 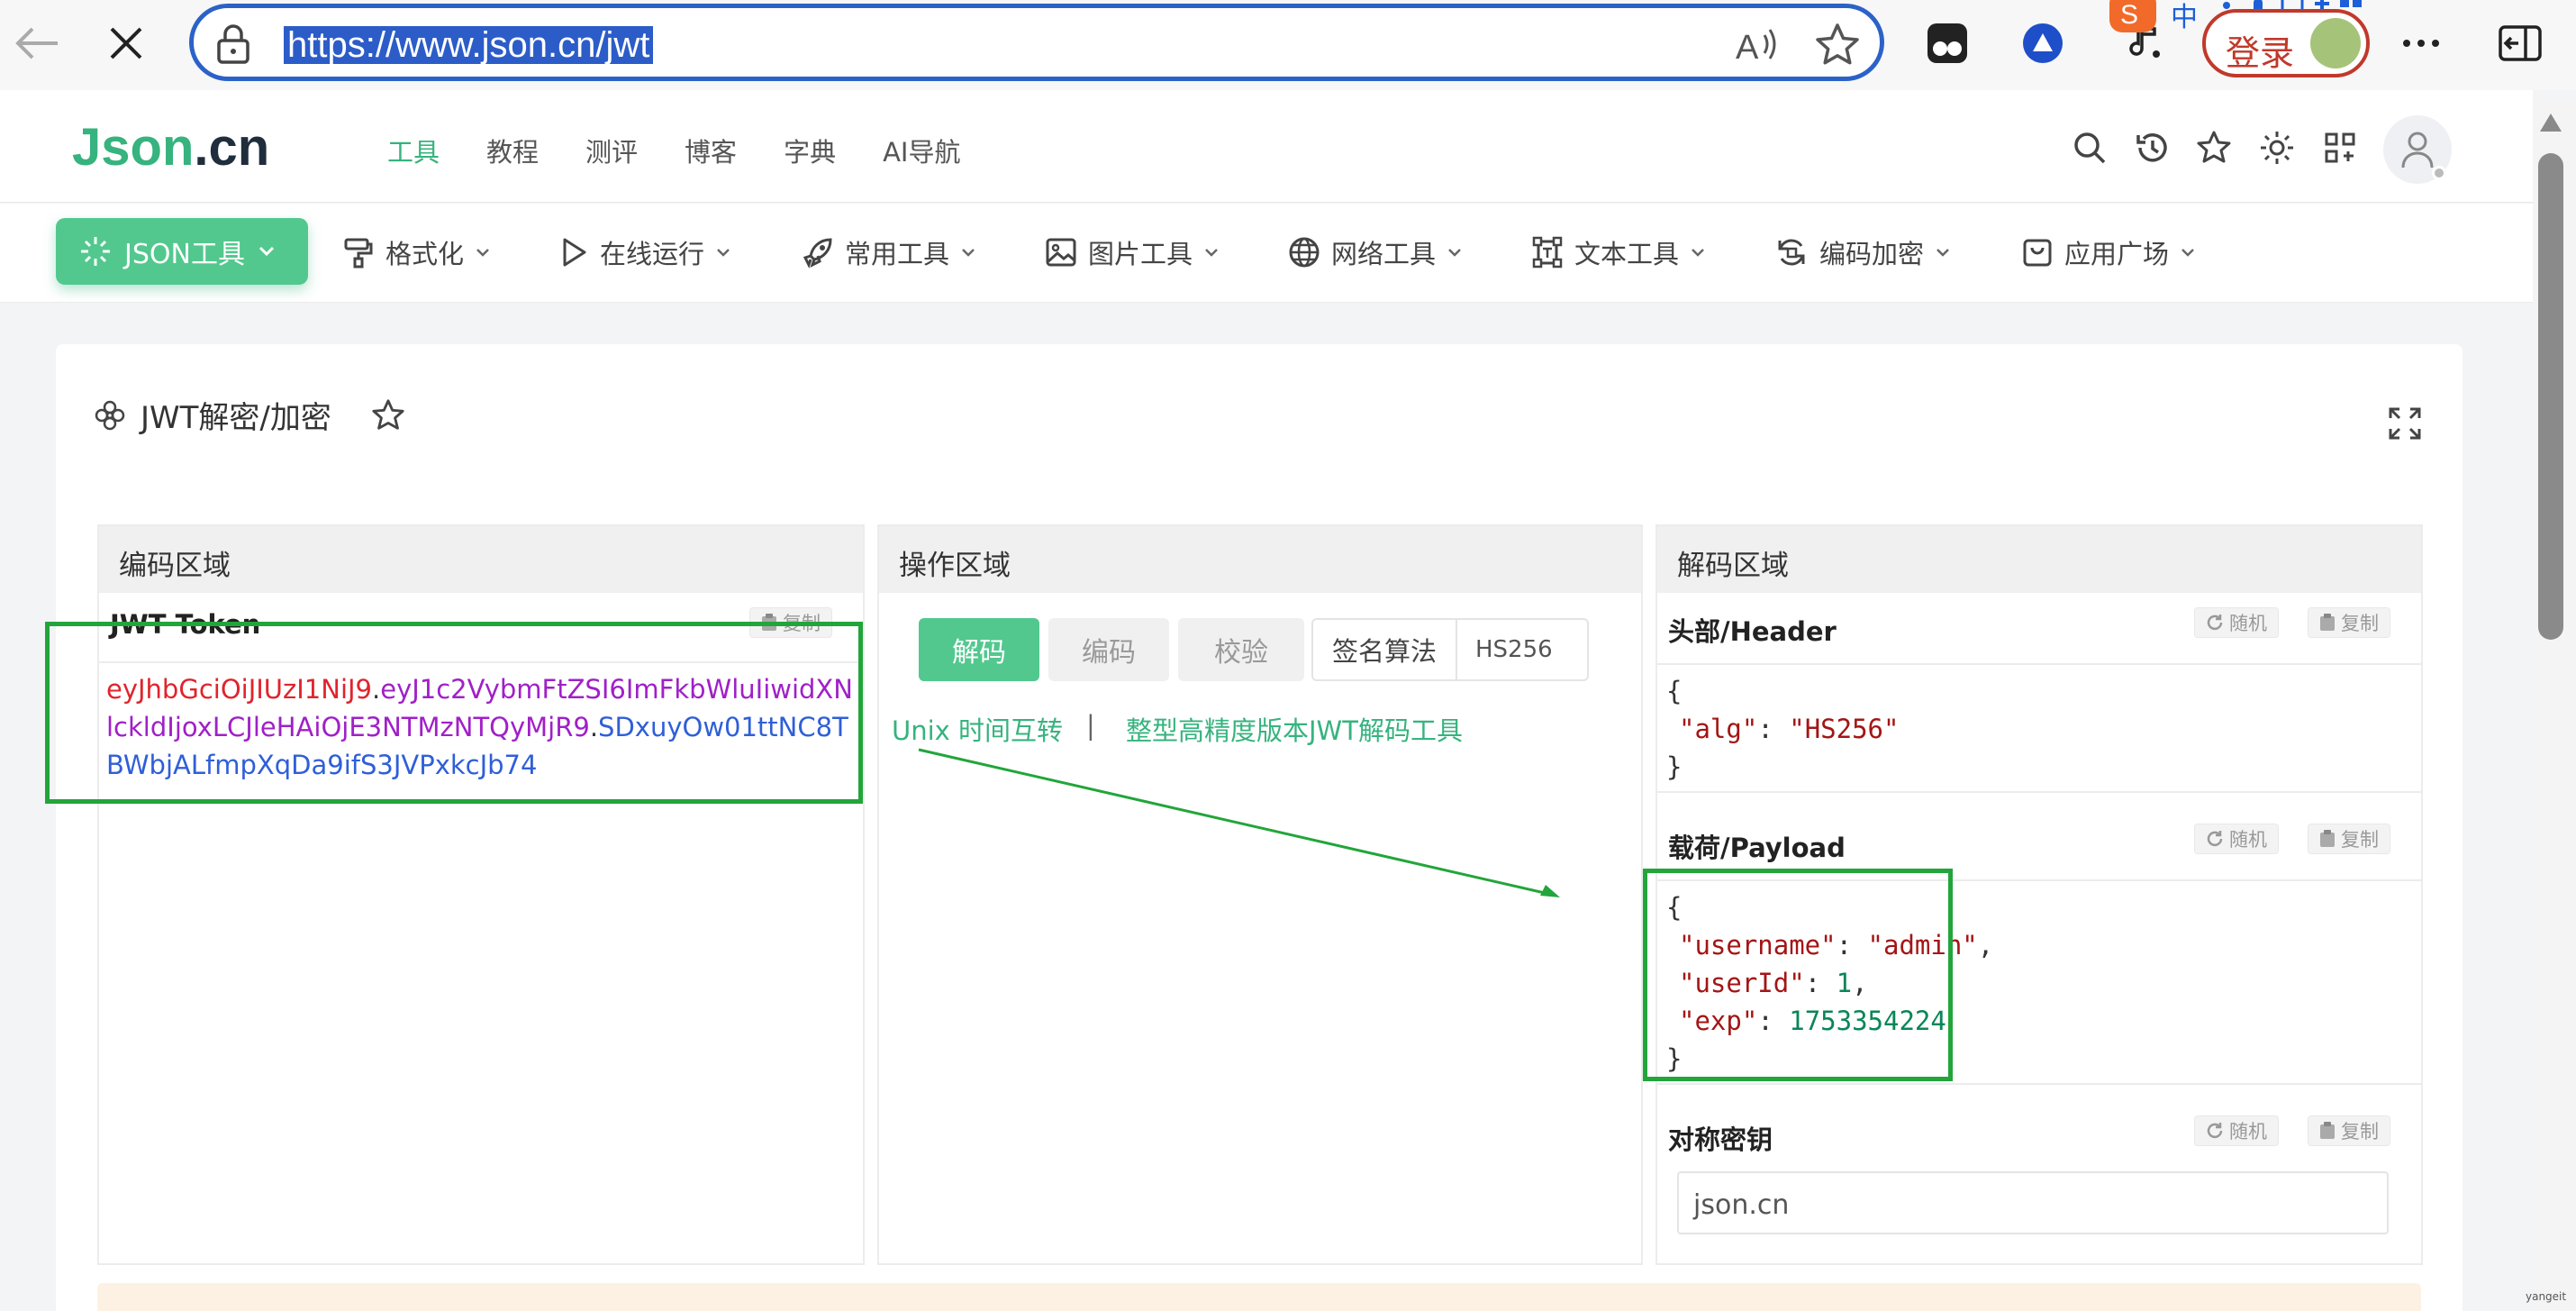 I want to click on logo-part1: Json, so click(x=133, y=147).